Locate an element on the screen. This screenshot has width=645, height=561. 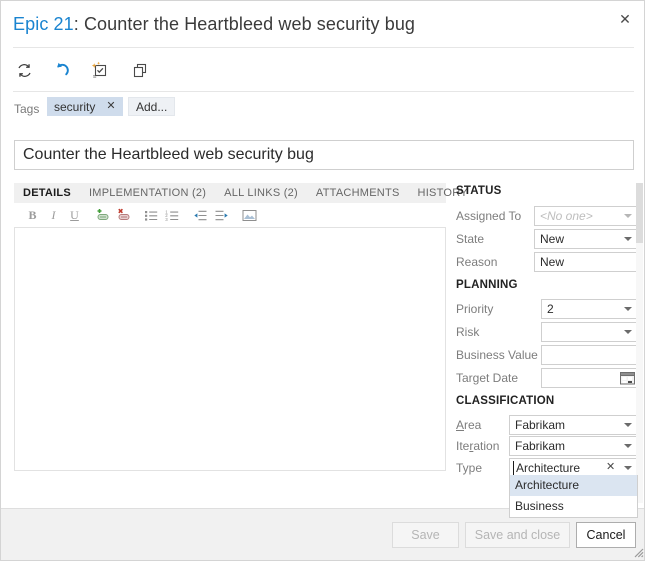
type-dropdown-list: Architecture Business is located at coordinates (573, 496).